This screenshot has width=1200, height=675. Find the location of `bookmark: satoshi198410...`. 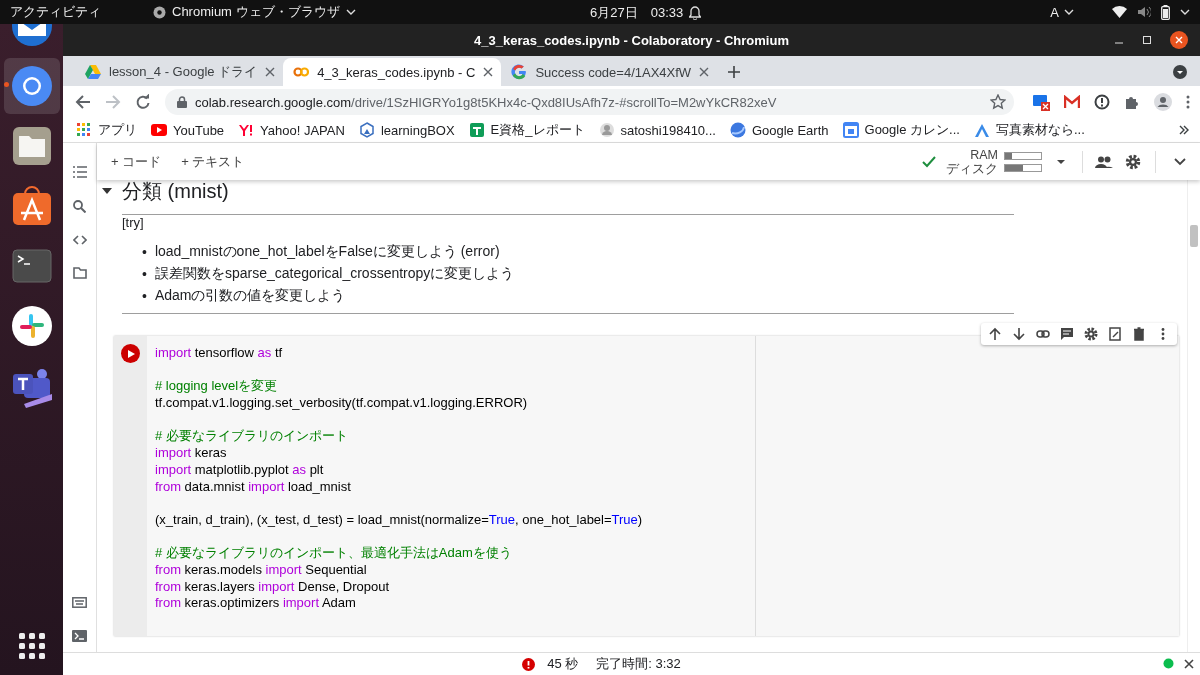

bookmark: satoshi198410... is located at coordinates (657, 130).